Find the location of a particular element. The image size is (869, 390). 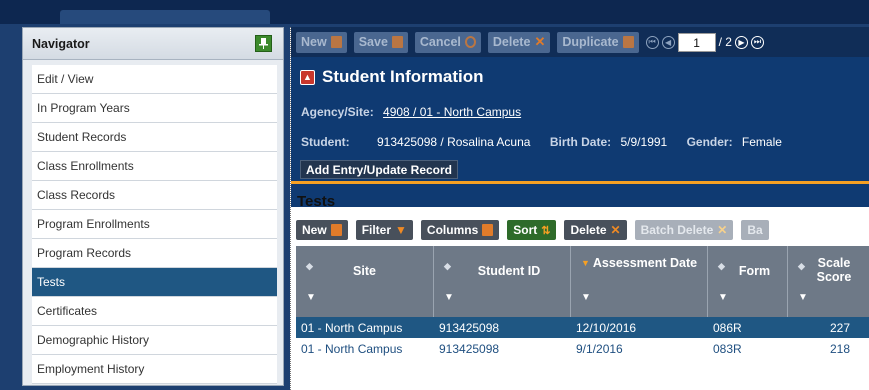

first-page-icon: ⏮ is located at coordinates (652, 42).